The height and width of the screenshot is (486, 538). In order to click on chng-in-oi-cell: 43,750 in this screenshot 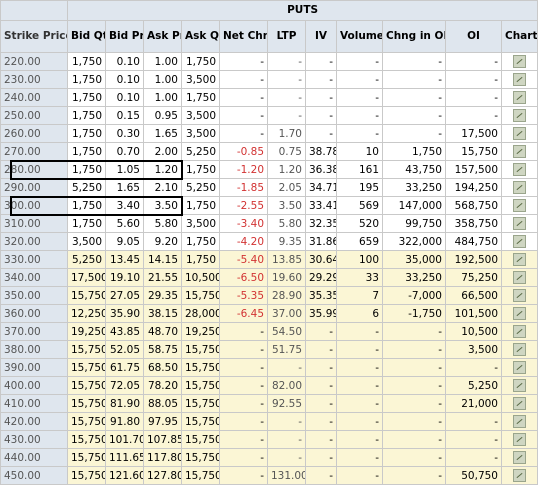, I will do `click(414, 169)`.